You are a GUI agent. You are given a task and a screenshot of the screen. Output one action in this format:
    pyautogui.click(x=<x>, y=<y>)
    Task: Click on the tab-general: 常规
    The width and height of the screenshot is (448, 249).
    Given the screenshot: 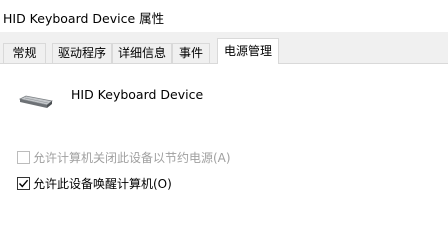 What is the action you would take?
    pyautogui.click(x=24, y=53)
    